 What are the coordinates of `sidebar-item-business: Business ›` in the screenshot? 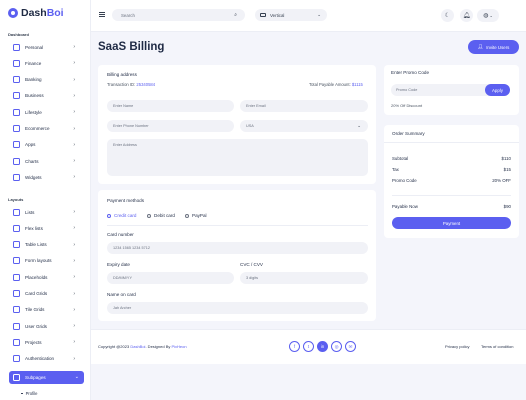 It's located at (45, 96).